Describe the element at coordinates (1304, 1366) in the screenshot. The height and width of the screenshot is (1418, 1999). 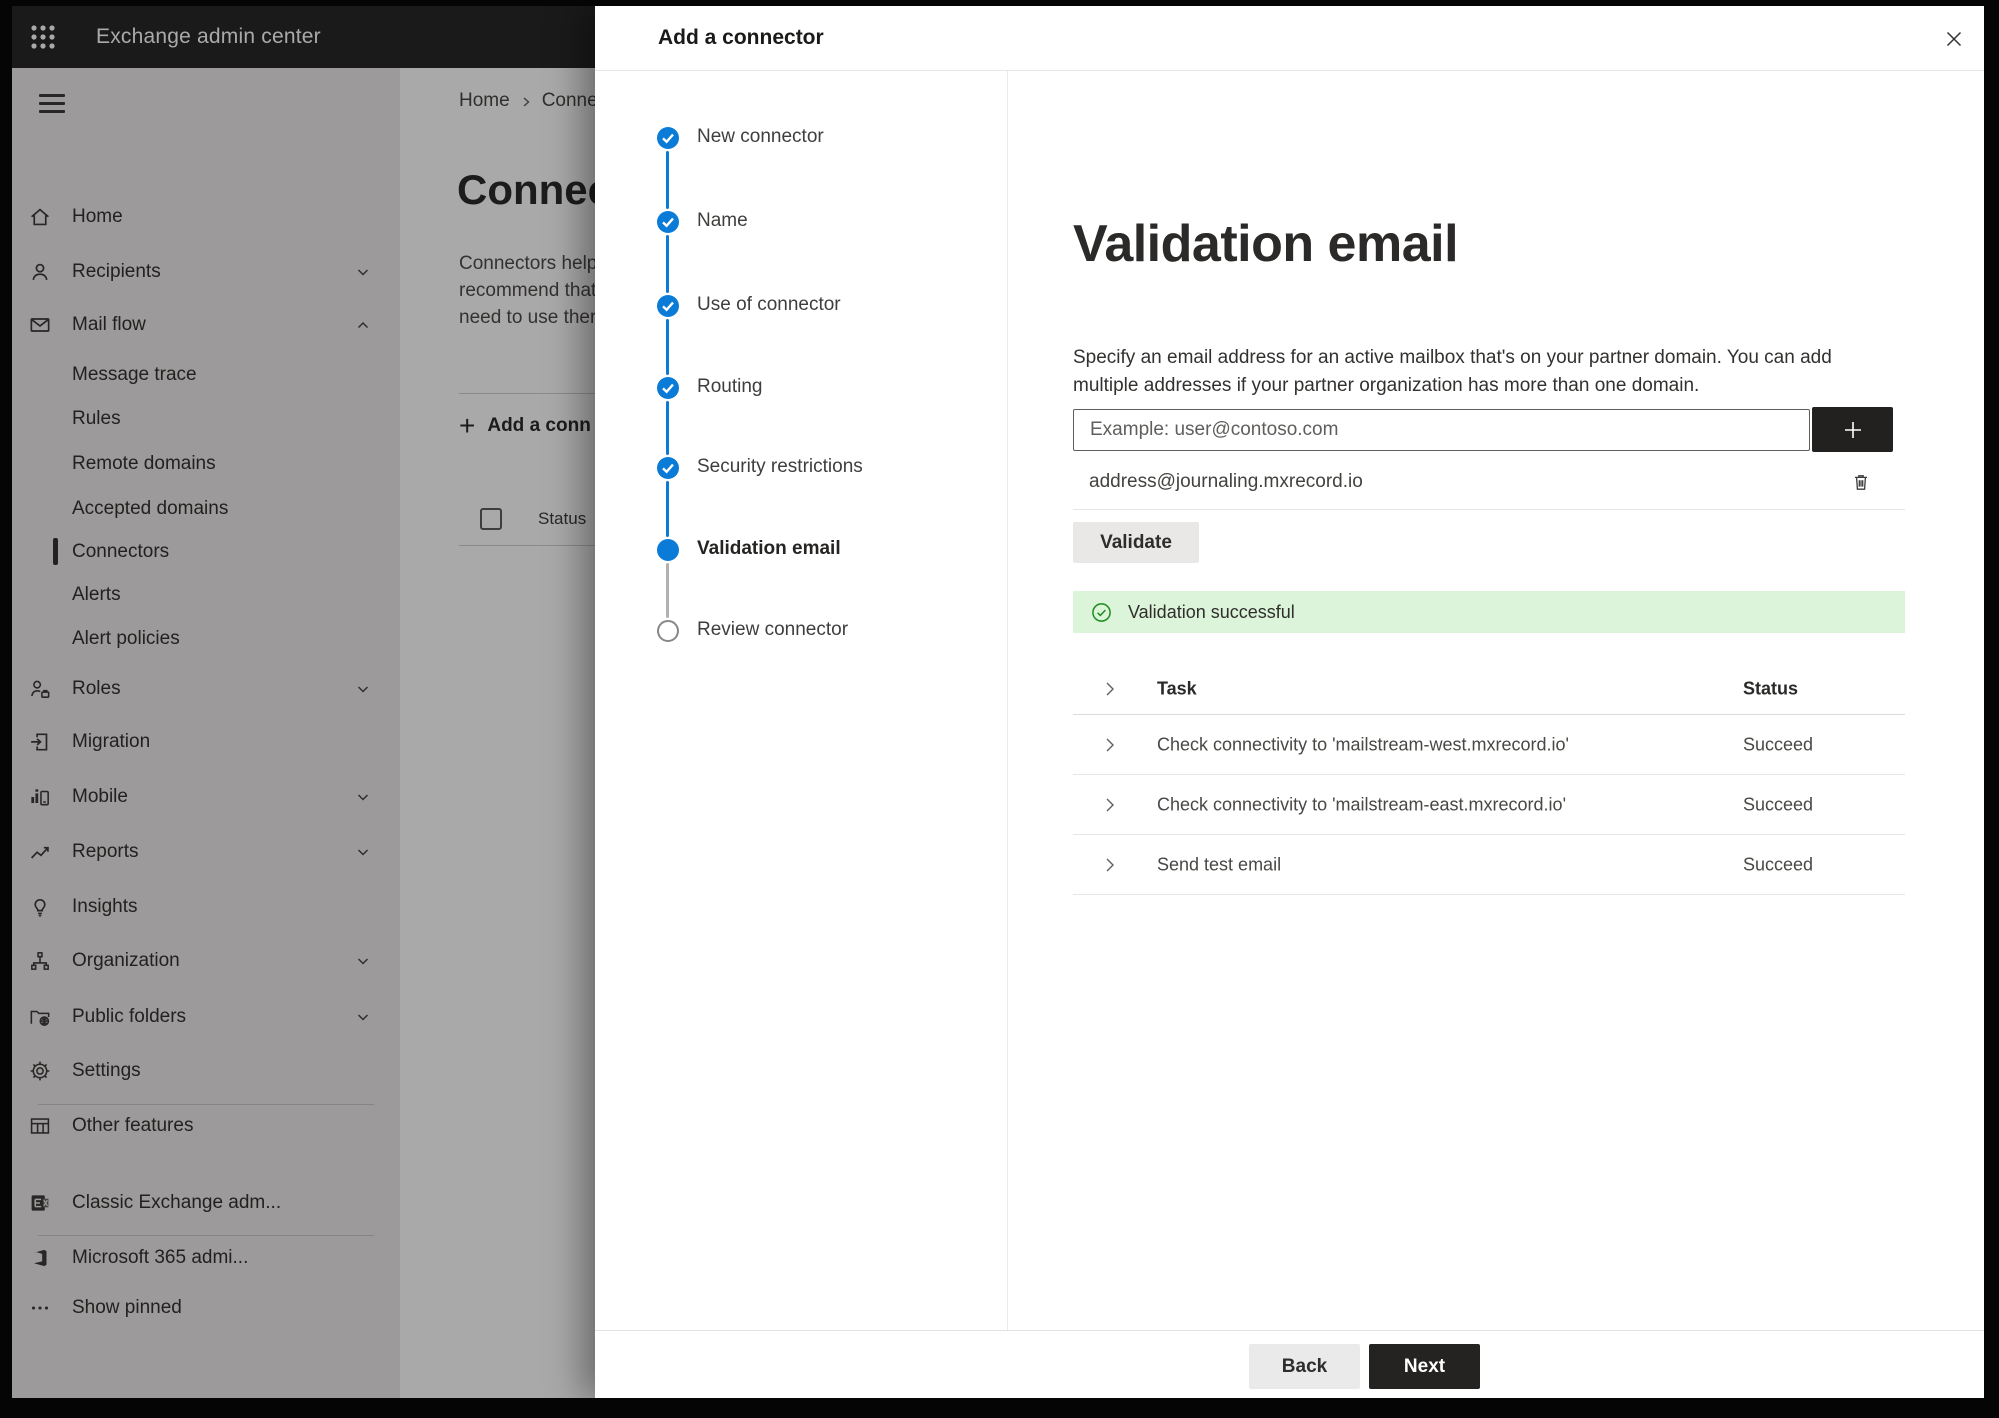
I see `back-button: Back` at that location.